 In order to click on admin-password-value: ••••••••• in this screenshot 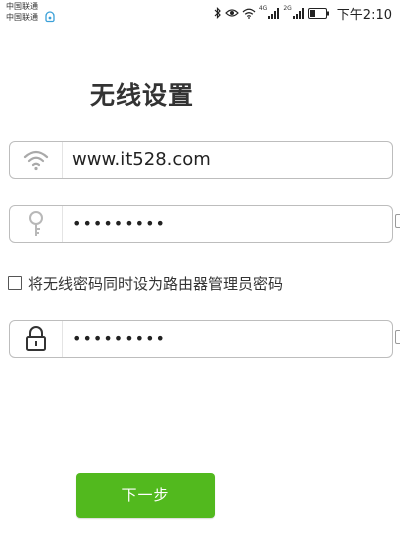, I will do `click(119, 338)`.